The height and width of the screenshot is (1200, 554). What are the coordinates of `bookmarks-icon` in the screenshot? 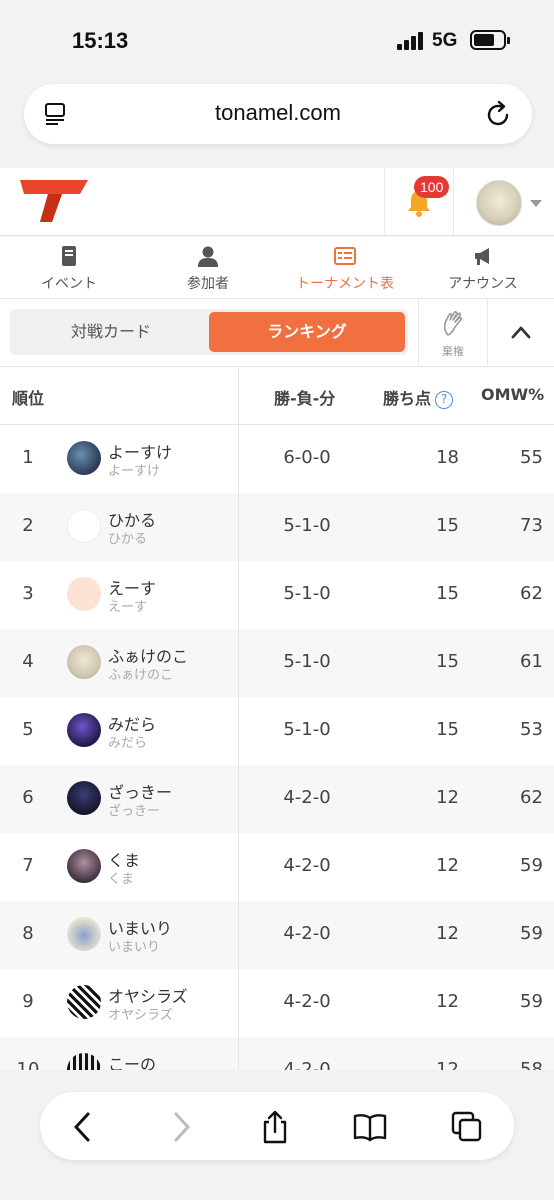 It's located at (370, 1127).